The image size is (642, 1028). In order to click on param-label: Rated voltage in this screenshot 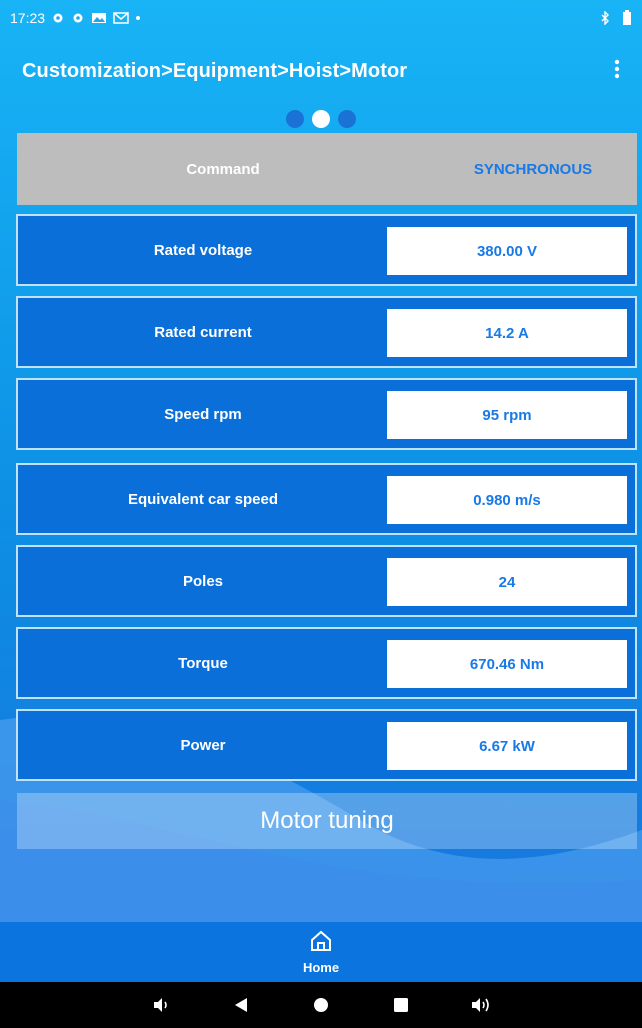, I will do `click(203, 250)`.